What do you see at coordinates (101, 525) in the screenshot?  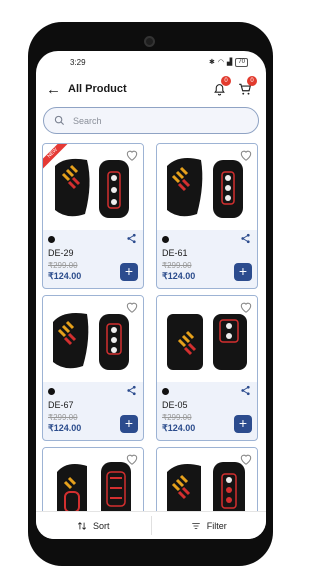 I see `sort-label: Sort` at bounding box center [101, 525].